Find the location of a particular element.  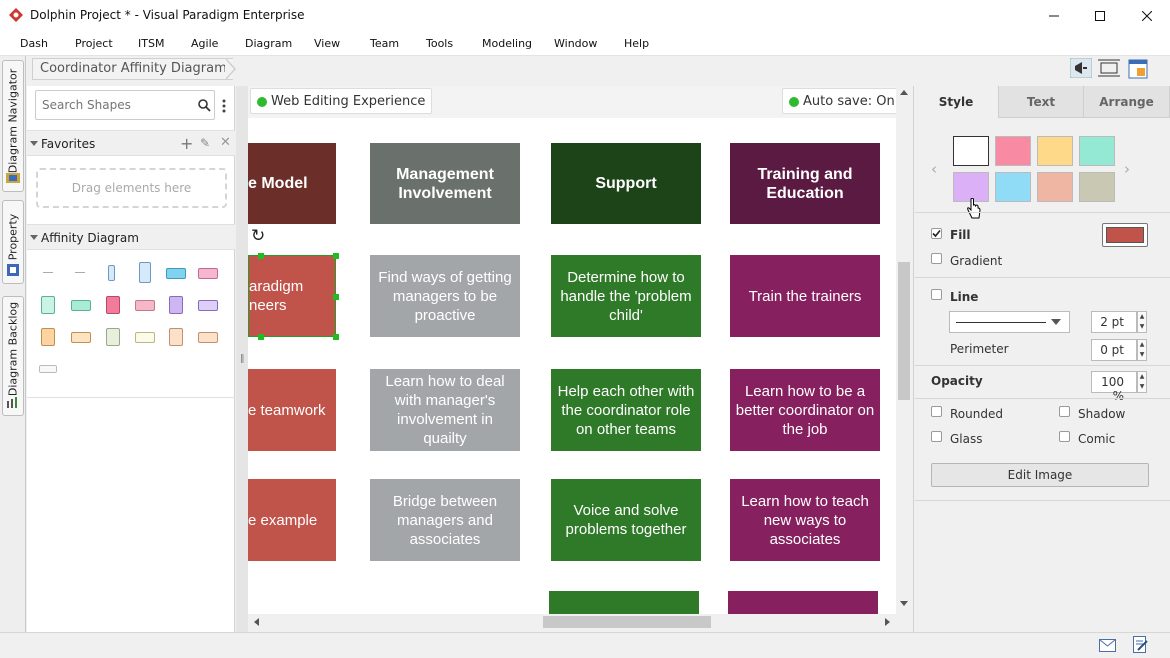

vertical-scroll-thumb is located at coordinates (904, 331).